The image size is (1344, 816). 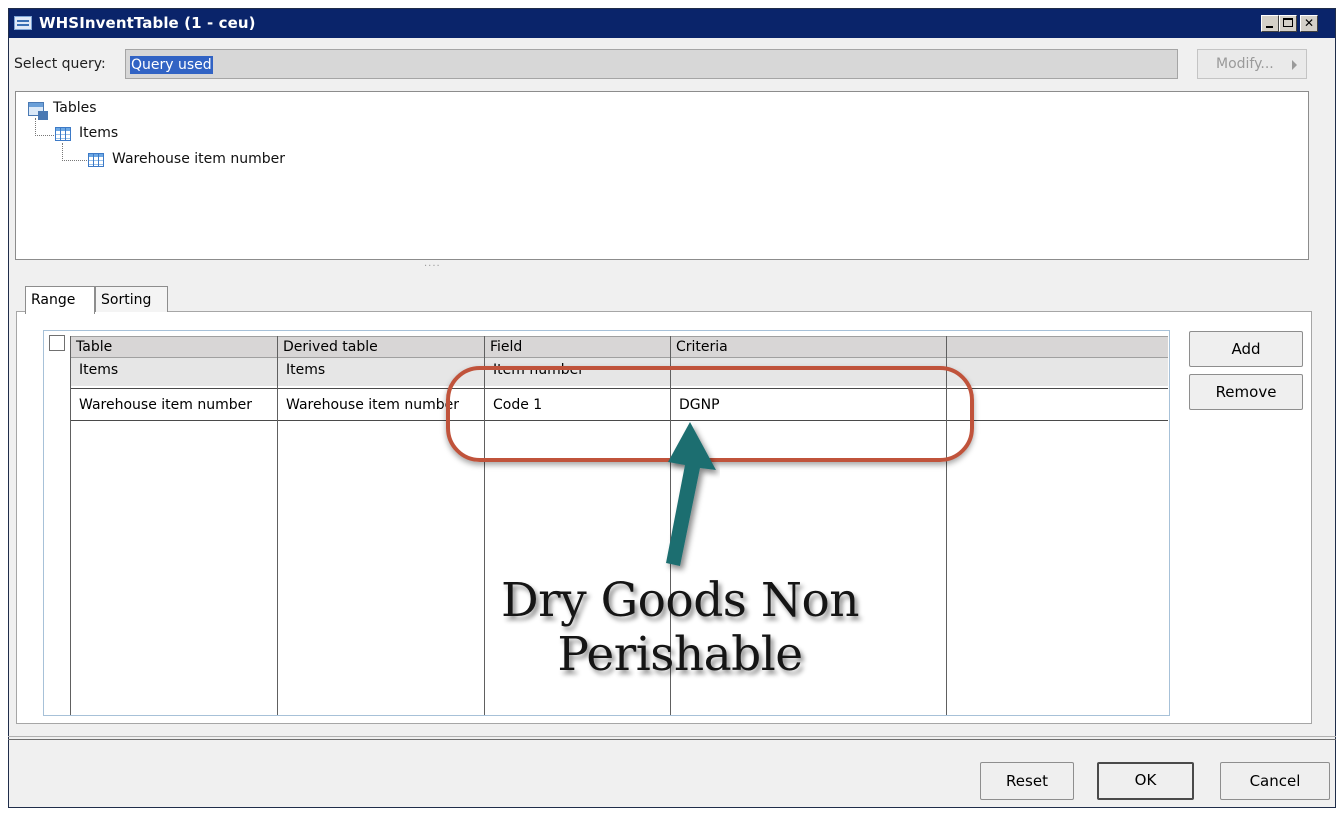 What do you see at coordinates (680, 654) in the screenshot?
I see `annotation-line-2: Perishable` at bounding box center [680, 654].